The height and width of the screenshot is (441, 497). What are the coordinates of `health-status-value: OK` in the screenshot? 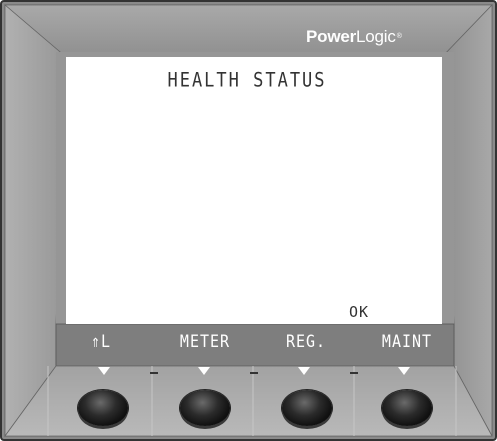 It's located at (359, 312).